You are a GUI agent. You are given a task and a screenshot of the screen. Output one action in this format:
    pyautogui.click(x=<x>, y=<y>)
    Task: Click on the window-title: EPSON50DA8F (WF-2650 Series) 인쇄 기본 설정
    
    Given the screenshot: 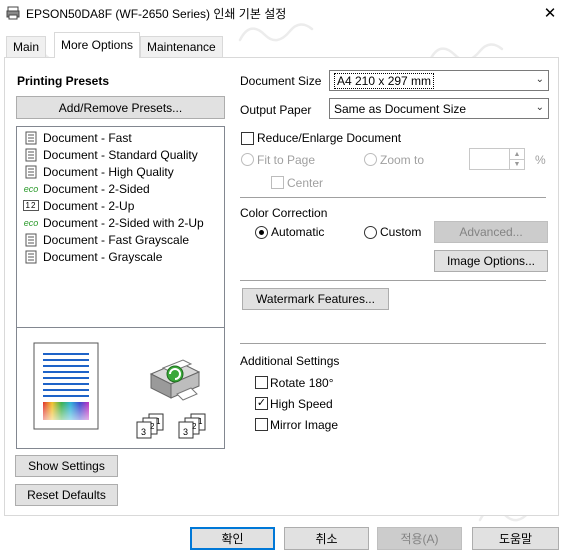 What is the action you would take?
    pyautogui.click(x=156, y=14)
    